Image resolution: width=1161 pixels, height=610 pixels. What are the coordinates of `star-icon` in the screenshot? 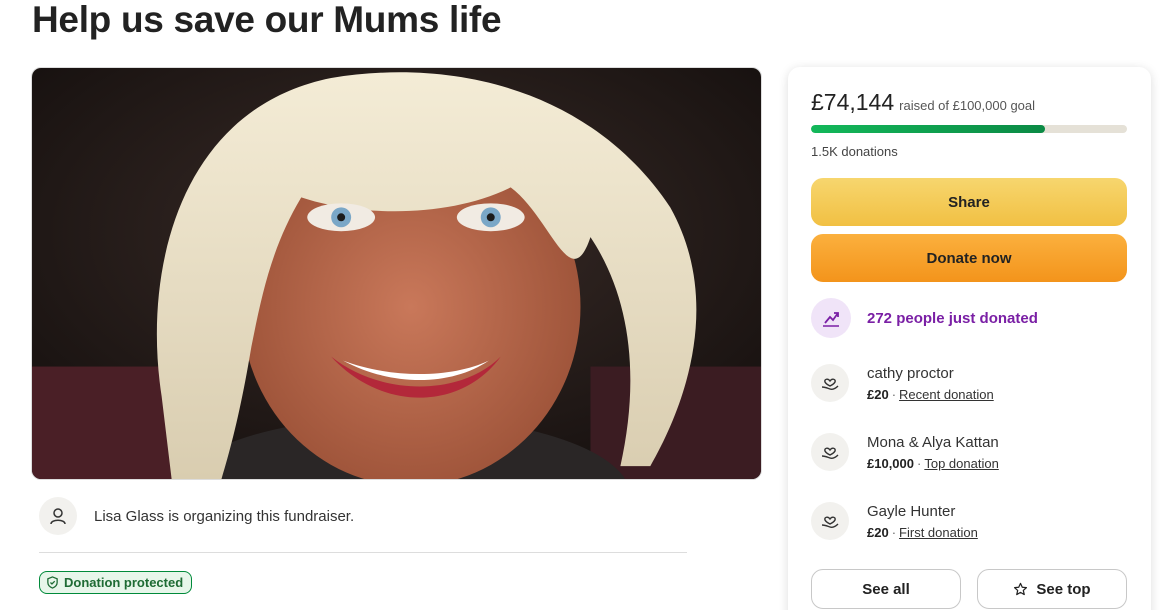 It's located at (1020, 589).